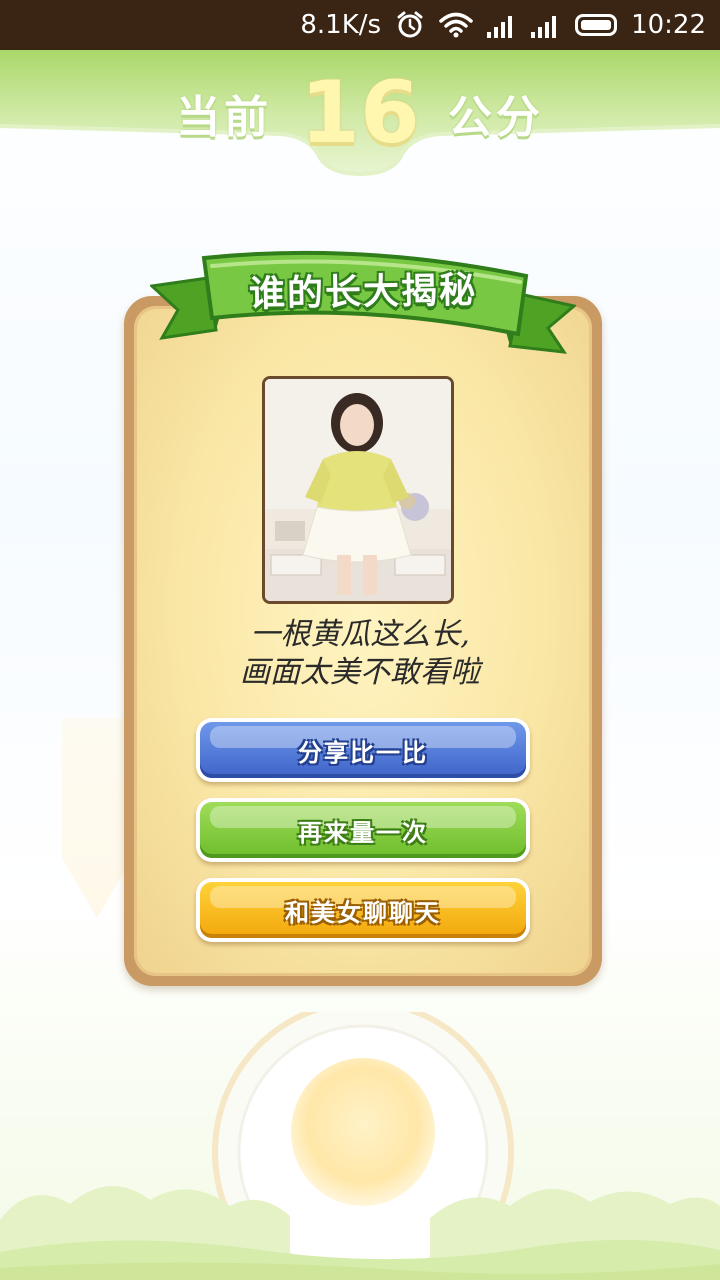 This screenshot has width=720, height=1280. Describe the element at coordinates (360, 672) in the screenshot. I see `caption-line-2: 画面太美不敢看啦` at that location.